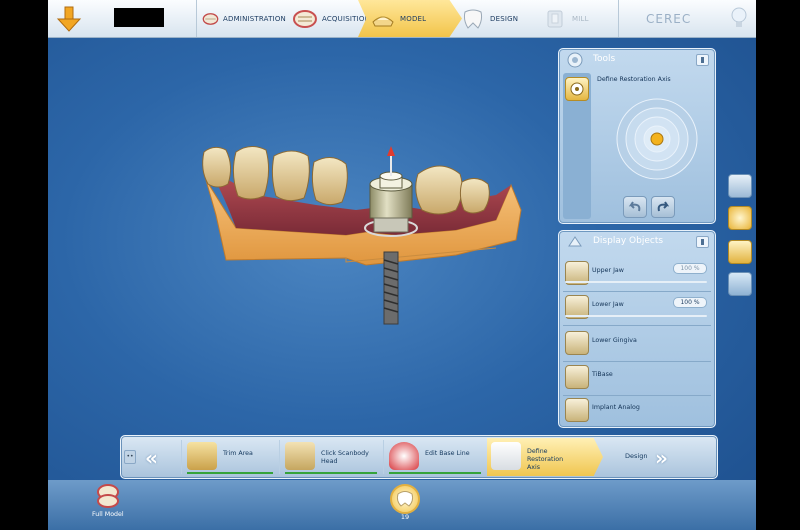  I want to click on redo-icon, so click(663, 206).